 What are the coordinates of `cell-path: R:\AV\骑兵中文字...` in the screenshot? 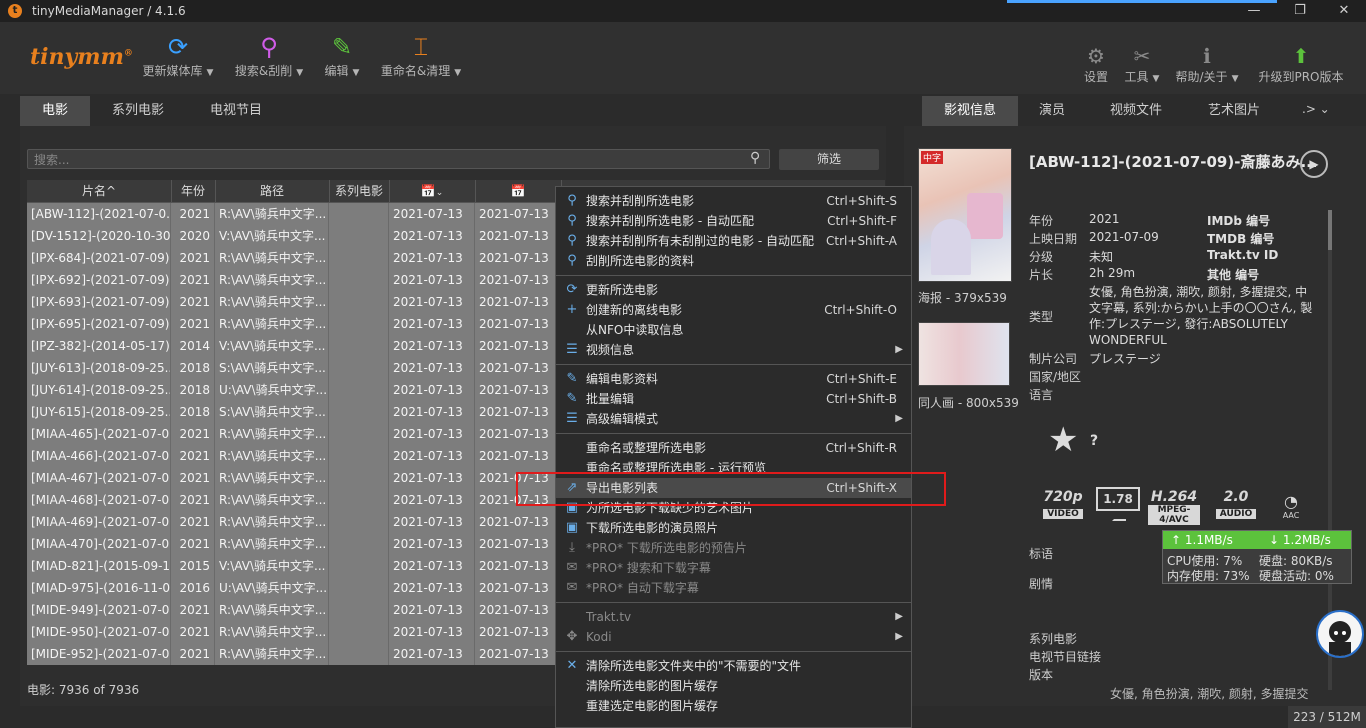 It's located at (272, 478).